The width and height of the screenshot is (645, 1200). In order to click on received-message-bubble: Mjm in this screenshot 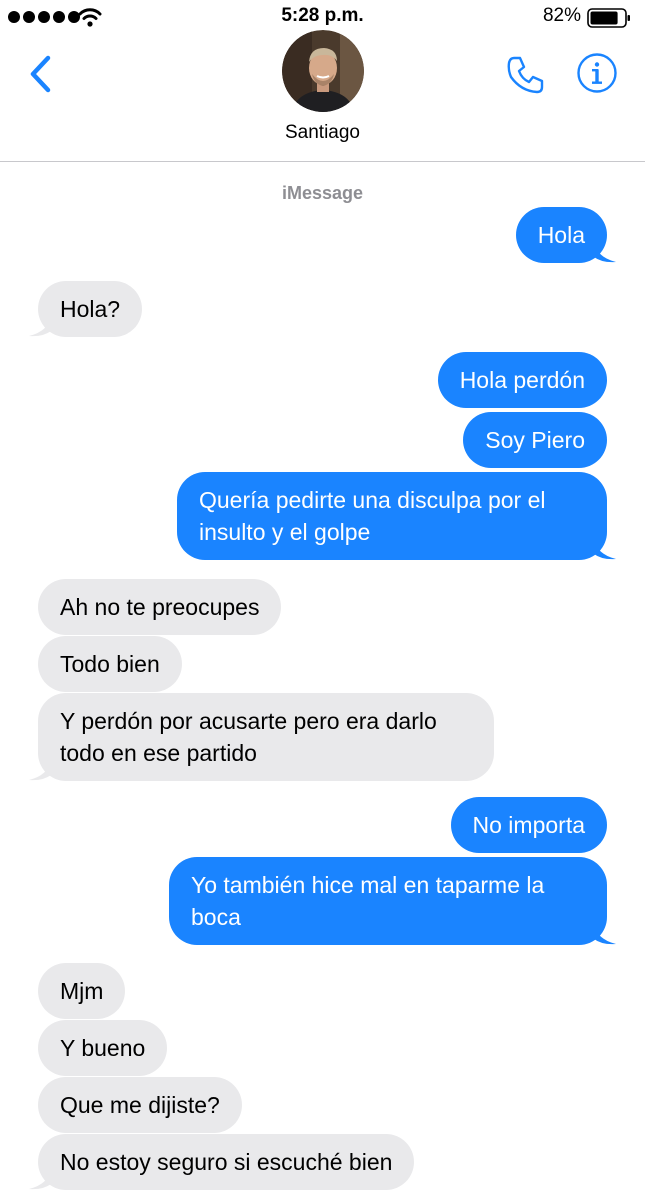, I will do `click(82, 991)`.